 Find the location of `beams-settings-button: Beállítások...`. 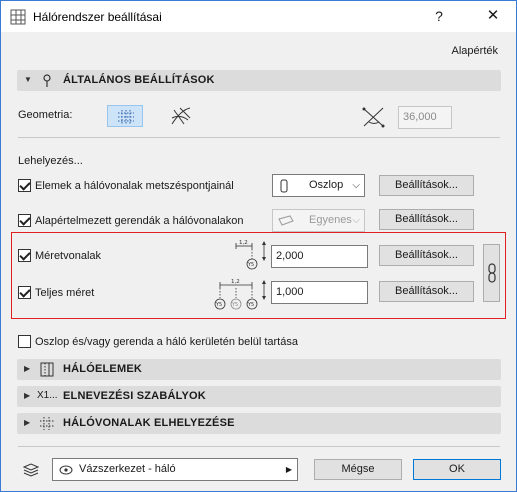

beams-settings-button: Beállítások... is located at coordinates (426, 219).